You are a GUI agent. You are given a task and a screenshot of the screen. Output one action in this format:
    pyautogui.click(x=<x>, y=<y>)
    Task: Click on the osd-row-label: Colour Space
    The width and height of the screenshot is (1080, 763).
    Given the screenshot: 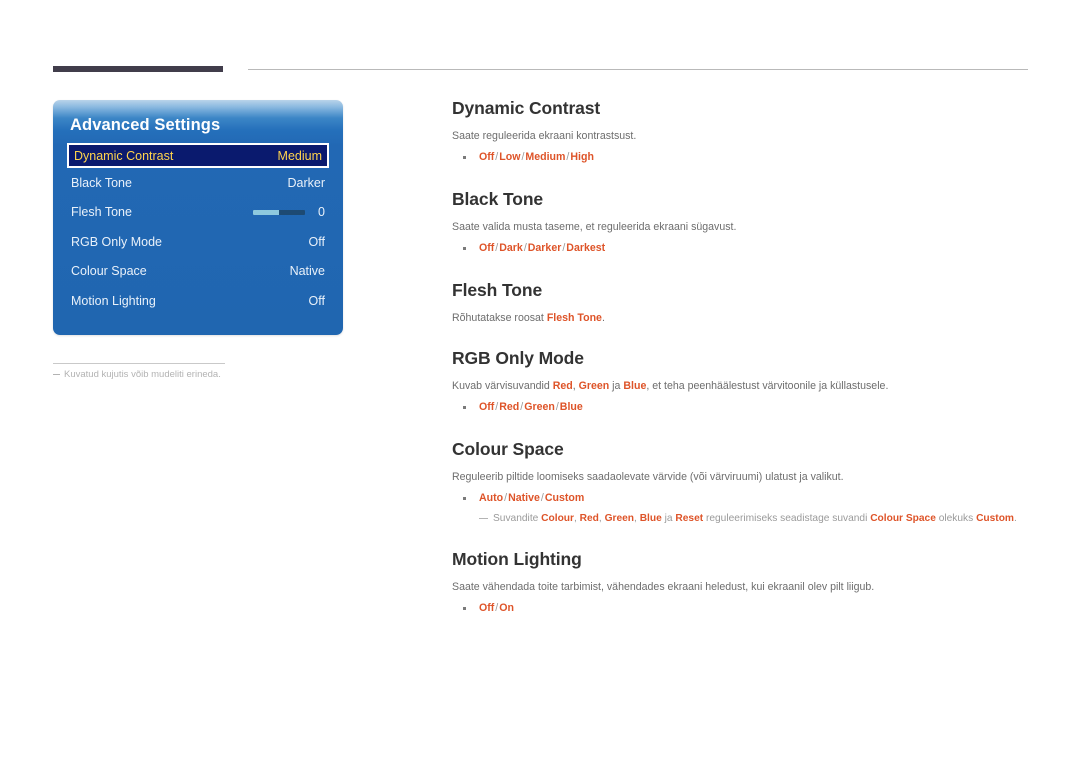 What is the action you would take?
    pyautogui.click(x=109, y=271)
    